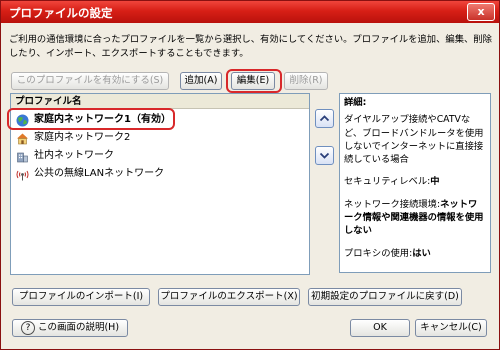 The height and width of the screenshot is (350, 500). Describe the element at coordinates (160, 101) in the screenshot. I see `list-header: プロファイル名` at that location.